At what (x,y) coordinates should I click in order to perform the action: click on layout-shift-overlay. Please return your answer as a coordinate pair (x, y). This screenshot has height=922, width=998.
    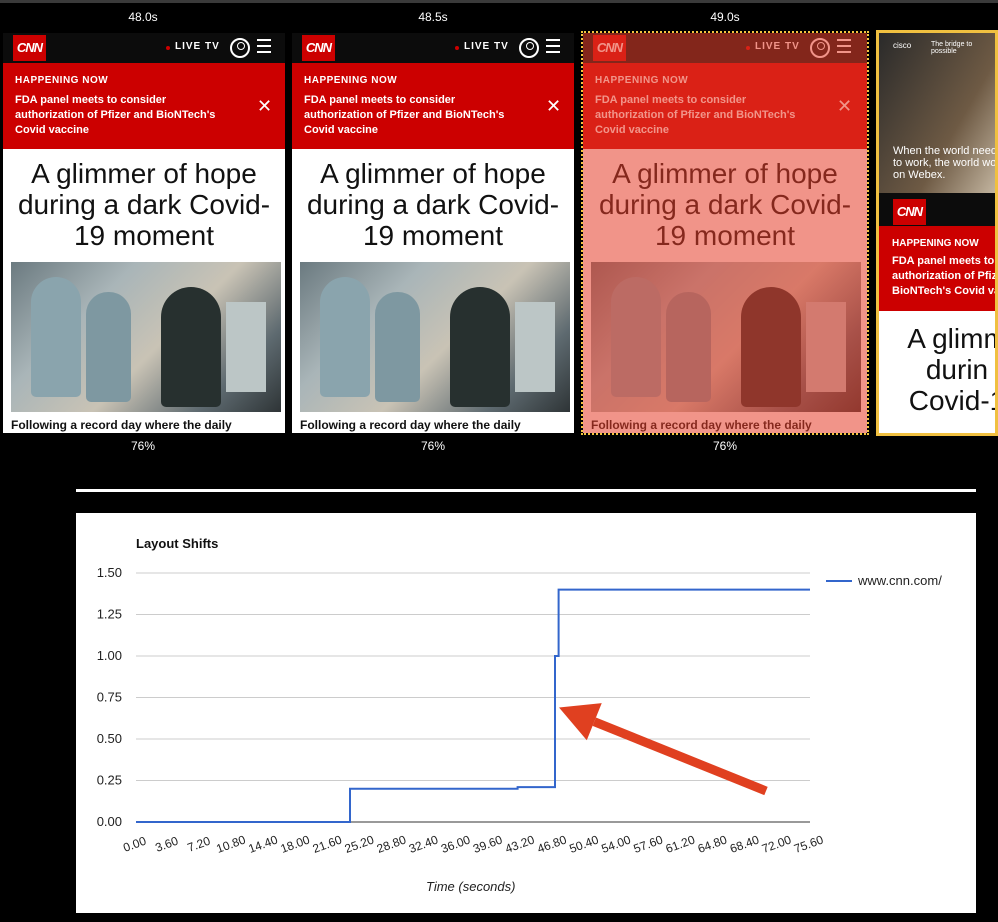
    Looking at the image, I should click on (725, 233).